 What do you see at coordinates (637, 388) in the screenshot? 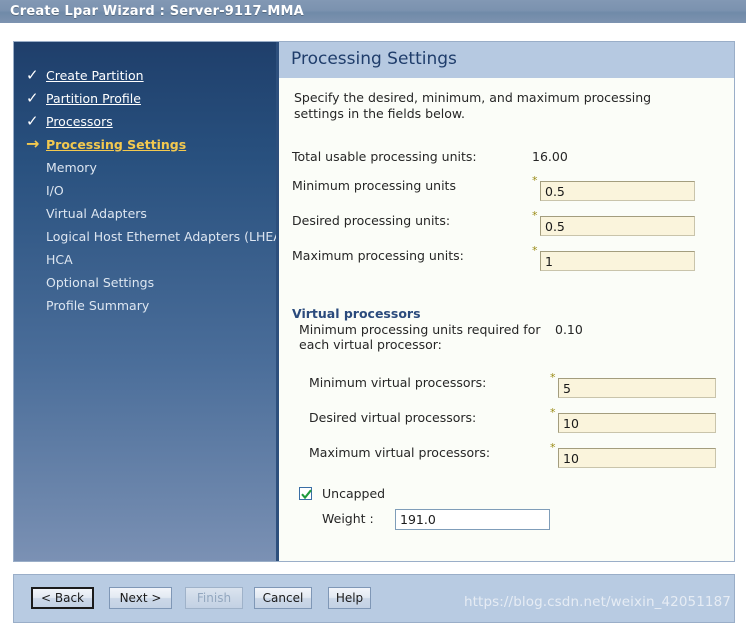
I see `minimum-virtual-processors-input` at bounding box center [637, 388].